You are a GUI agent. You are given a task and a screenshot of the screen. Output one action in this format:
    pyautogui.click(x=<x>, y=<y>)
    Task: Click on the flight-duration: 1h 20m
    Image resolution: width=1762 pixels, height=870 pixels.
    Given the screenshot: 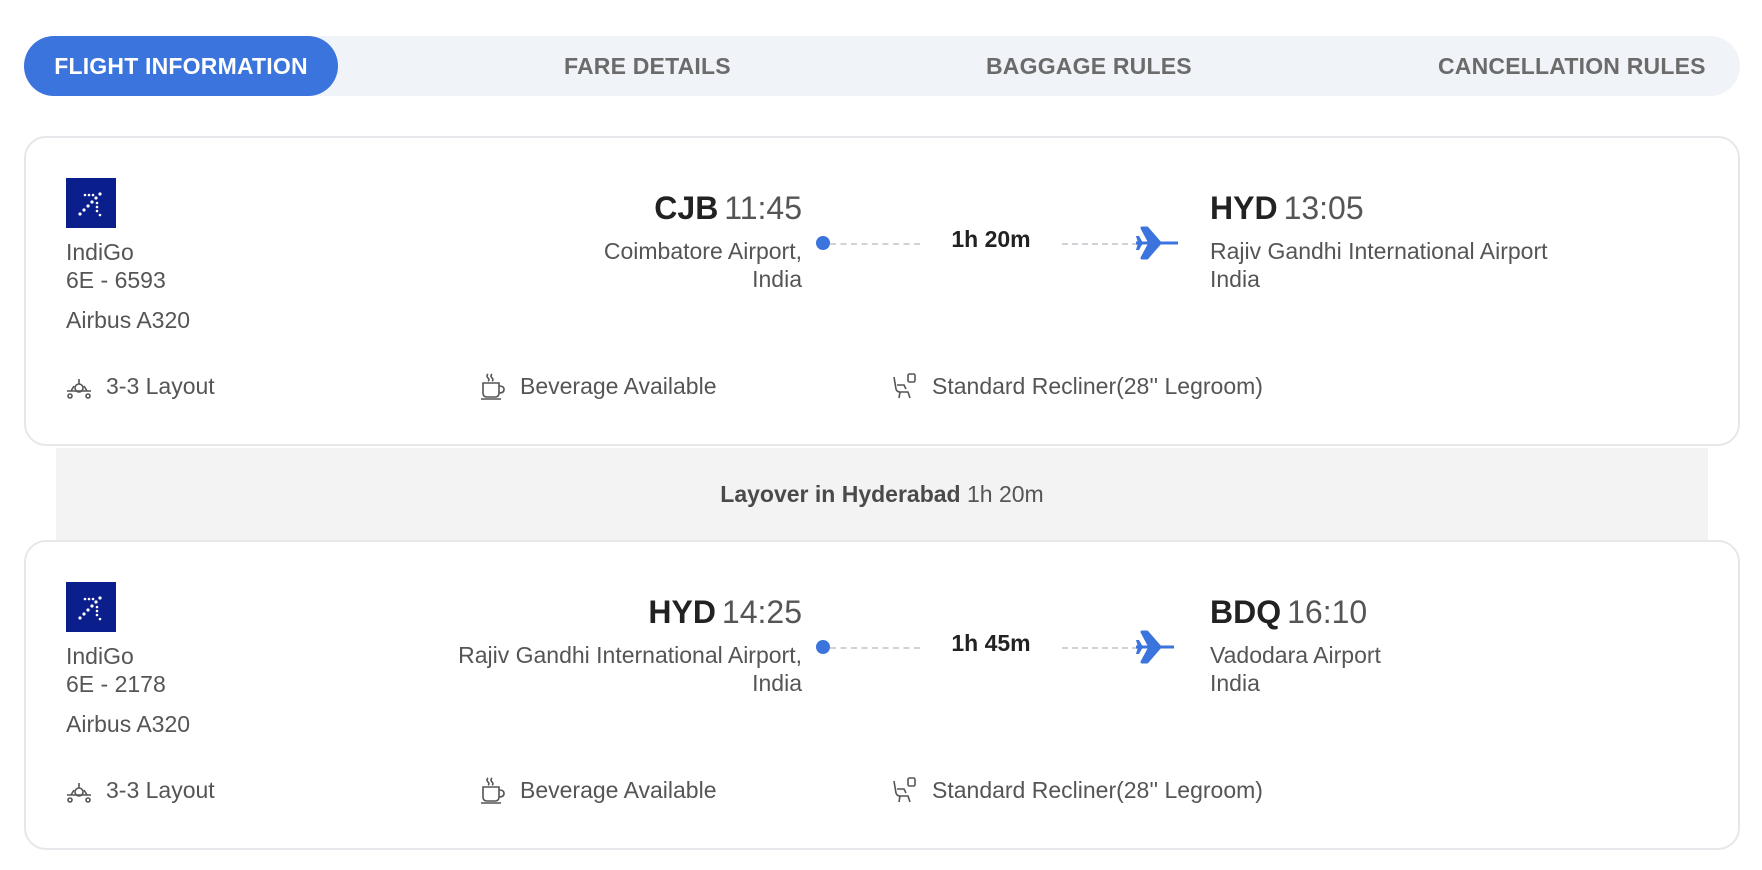 What is the action you would take?
    pyautogui.click(x=991, y=239)
    